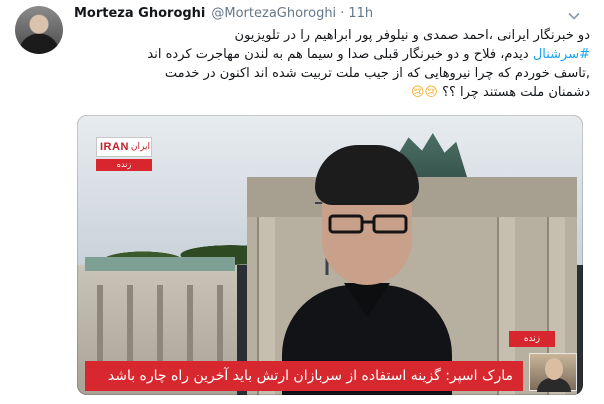 The width and height of the screenshot is (604, 404). Describe the element at coordinates (273, 13) in the screenshot. I see `author-handle: @MortezaGhoroghi` at that location.